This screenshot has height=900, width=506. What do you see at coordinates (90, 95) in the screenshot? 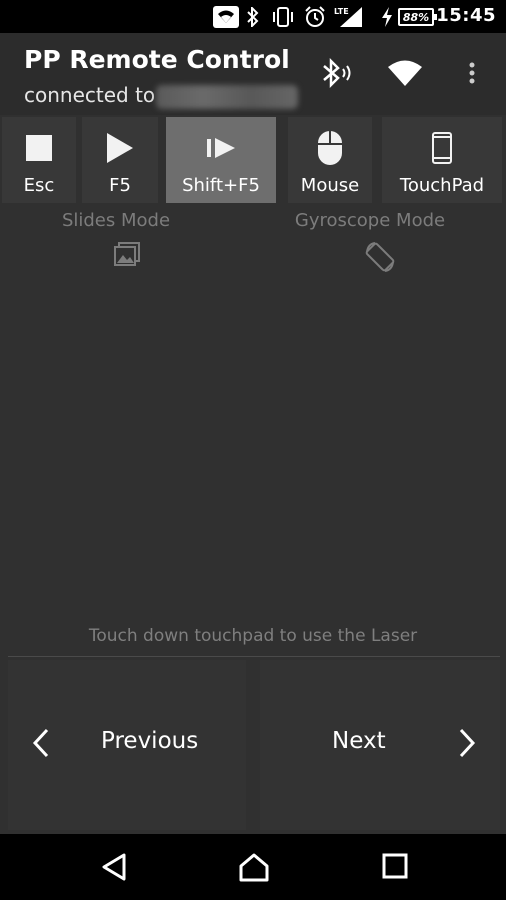
I see `connection-status: connected to` at bounding box center [90, 95].